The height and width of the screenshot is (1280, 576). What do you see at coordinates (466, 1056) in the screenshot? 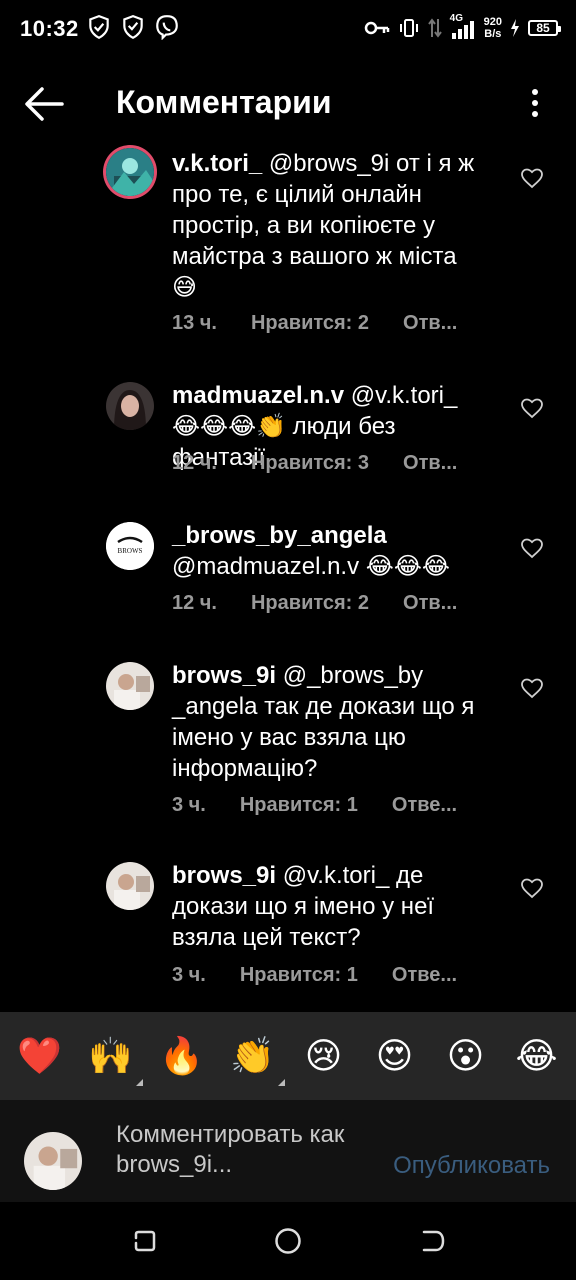
I see `emoji-surprised-button: 😮` at bounding box center [466, 1056].